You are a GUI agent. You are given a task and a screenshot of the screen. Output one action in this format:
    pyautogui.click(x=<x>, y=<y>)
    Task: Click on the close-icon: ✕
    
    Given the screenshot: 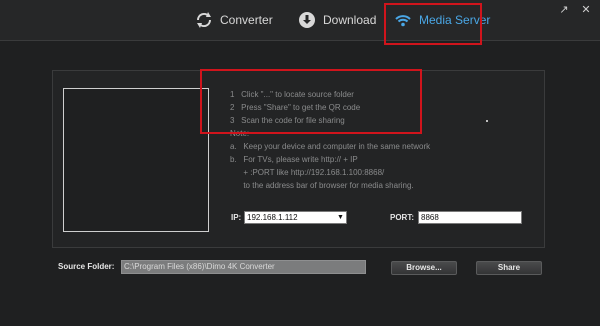 What is the action you would take?
    pyautogui.click(x=586, y=10)
    